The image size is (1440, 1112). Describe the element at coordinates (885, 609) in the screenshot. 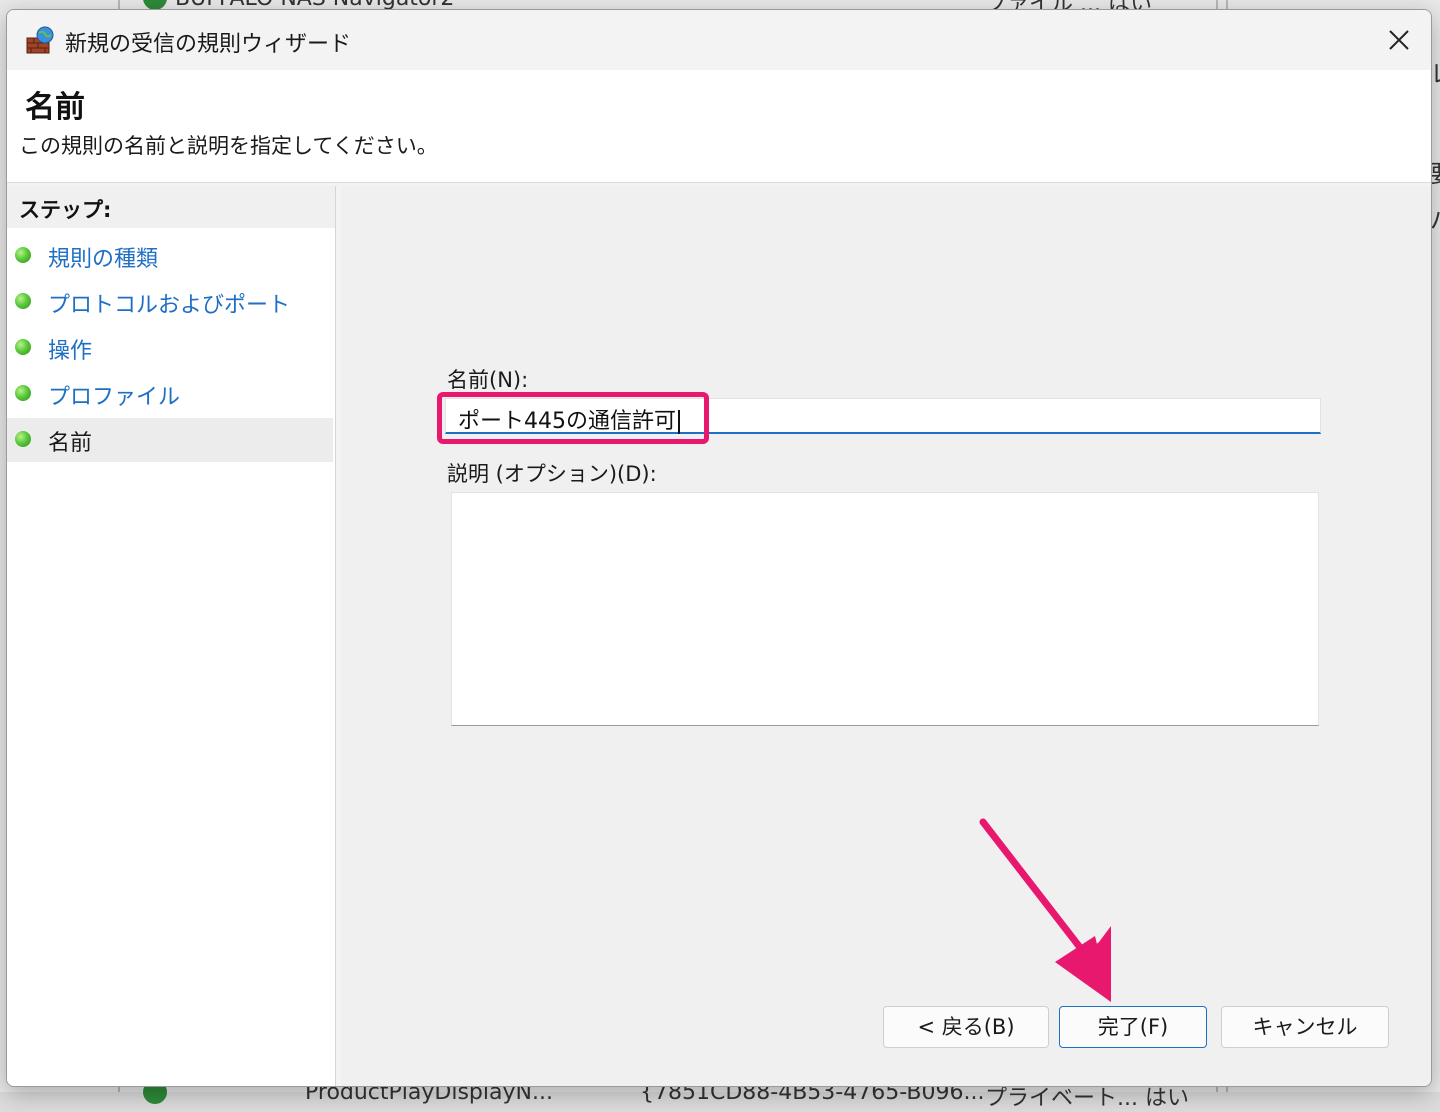

I see `description-textarea` at that location.